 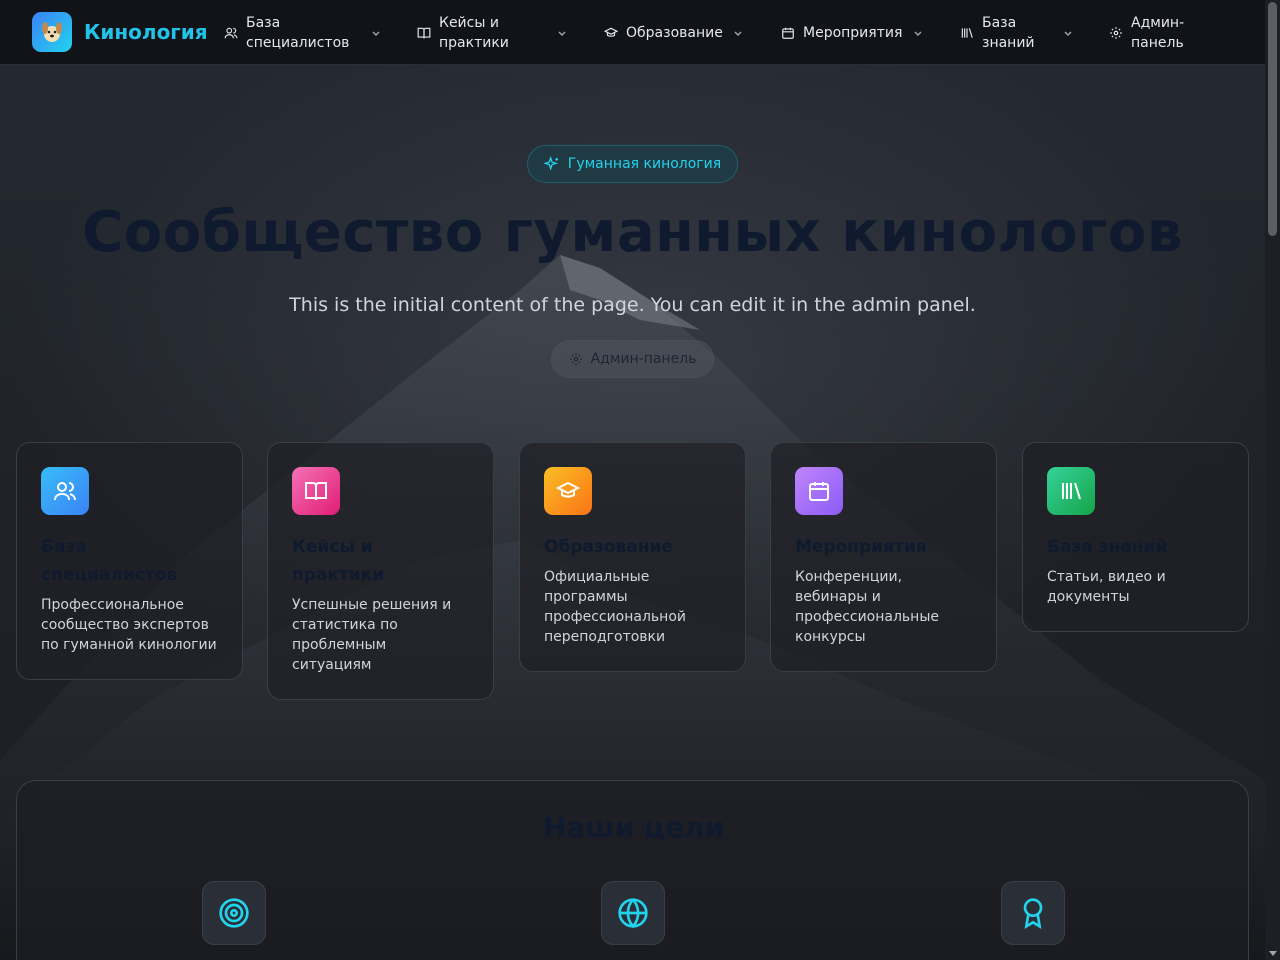 What do you see at coordinates (1272, 480) in the screenshot?
I see `page-scrollbar` at bounding box center [1272, 480].